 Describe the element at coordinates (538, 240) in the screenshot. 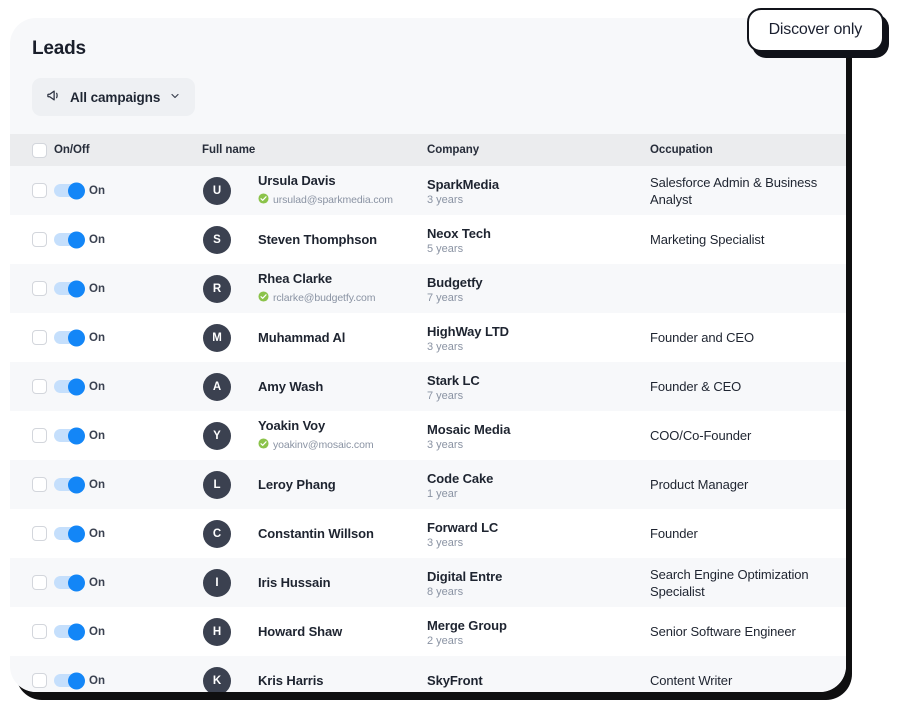

I see `row-company-cell: Neox Tech 5 years` at that location.